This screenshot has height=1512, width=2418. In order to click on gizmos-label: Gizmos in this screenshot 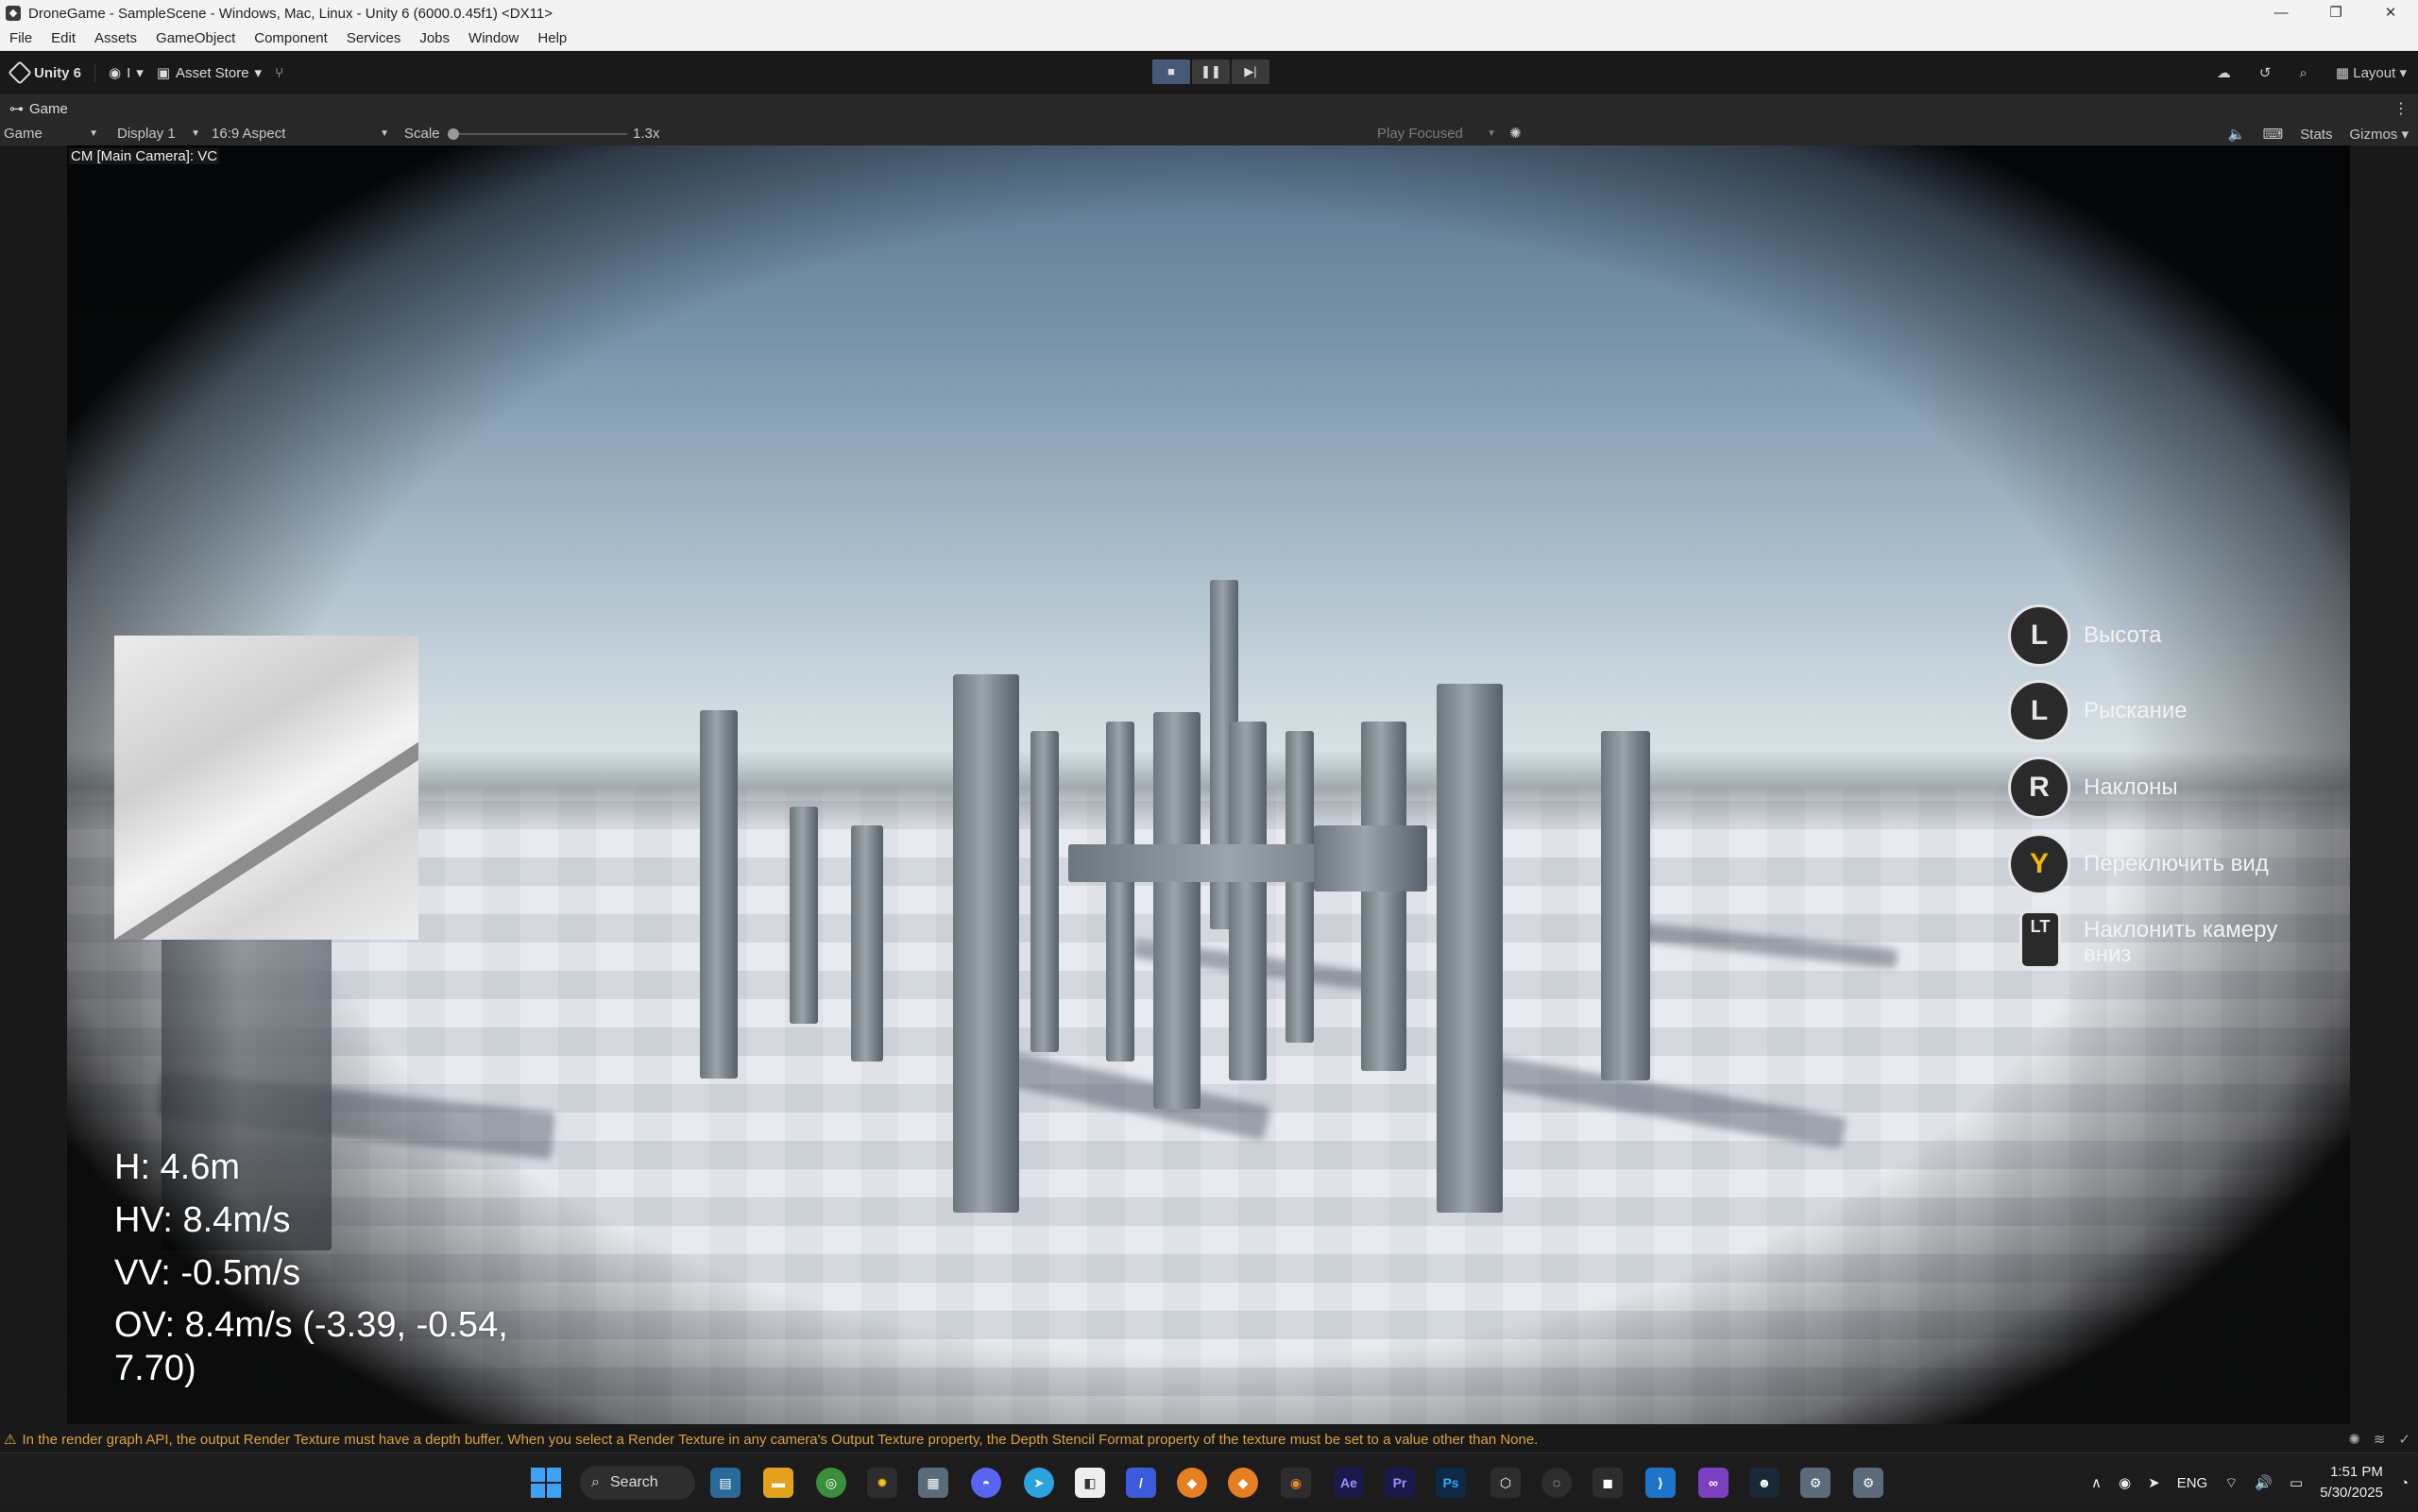, I will do `click(2374, 135)`.